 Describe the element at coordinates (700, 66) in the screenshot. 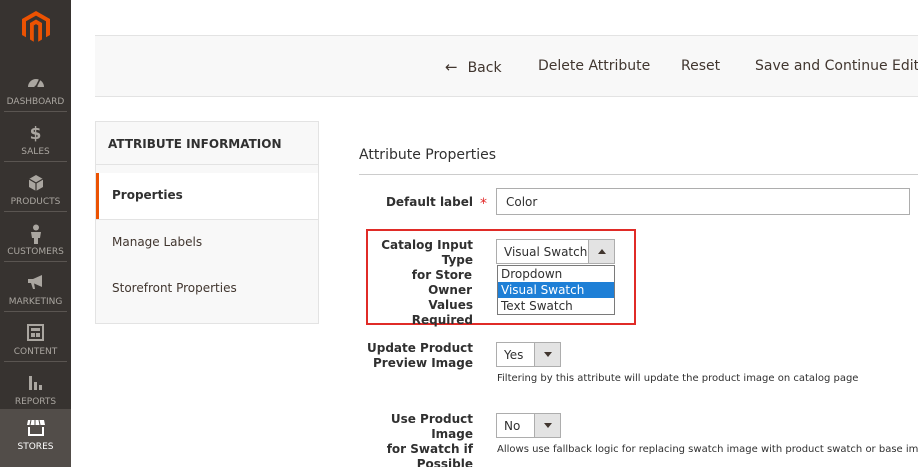

I see `reset-button: Reset` at that location.